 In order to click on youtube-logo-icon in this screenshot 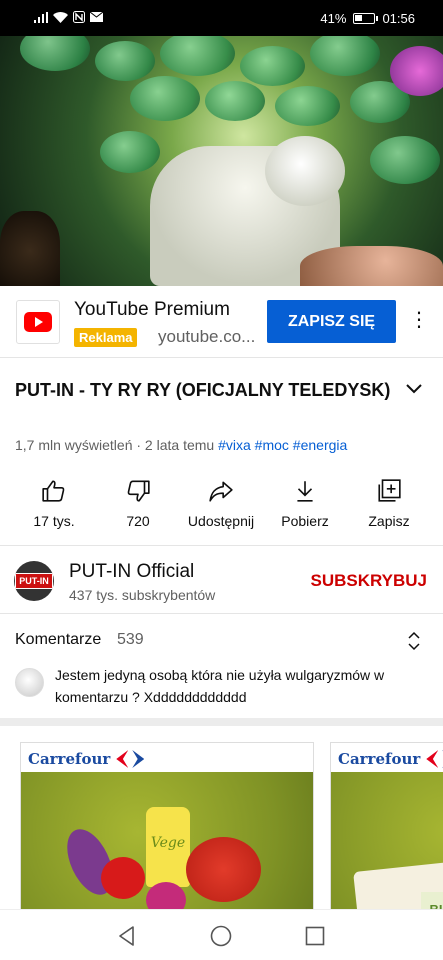, I will do `click(38, 322)`.